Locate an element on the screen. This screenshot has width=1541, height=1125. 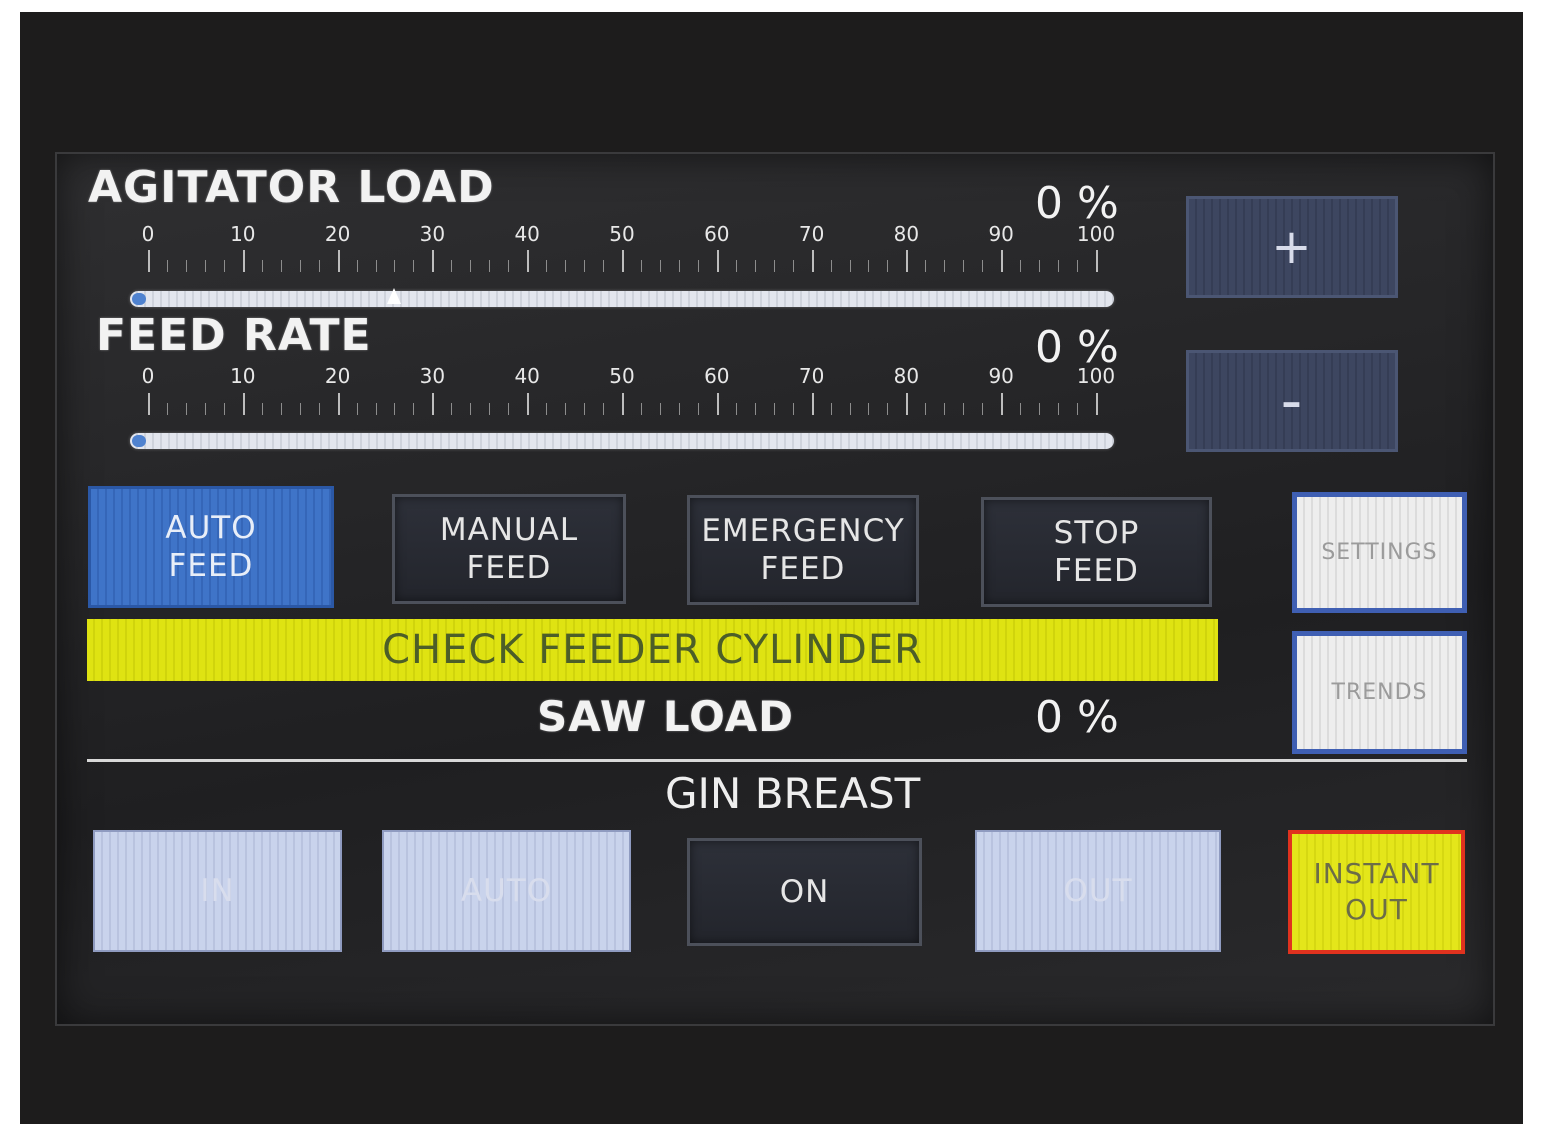
gin-breast-title: GIN BREAST is located at coordinates (793, 793).